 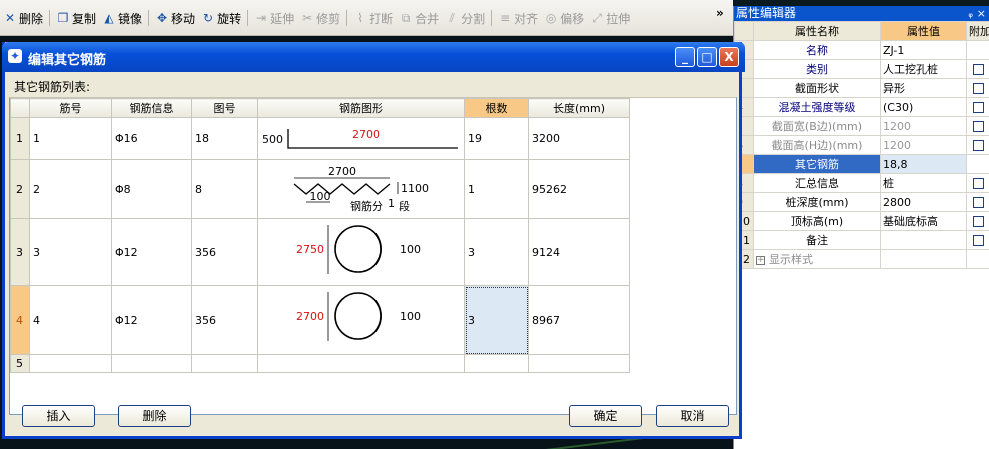 I want to click on property-value: 18,8, so click(x=923, y=164).